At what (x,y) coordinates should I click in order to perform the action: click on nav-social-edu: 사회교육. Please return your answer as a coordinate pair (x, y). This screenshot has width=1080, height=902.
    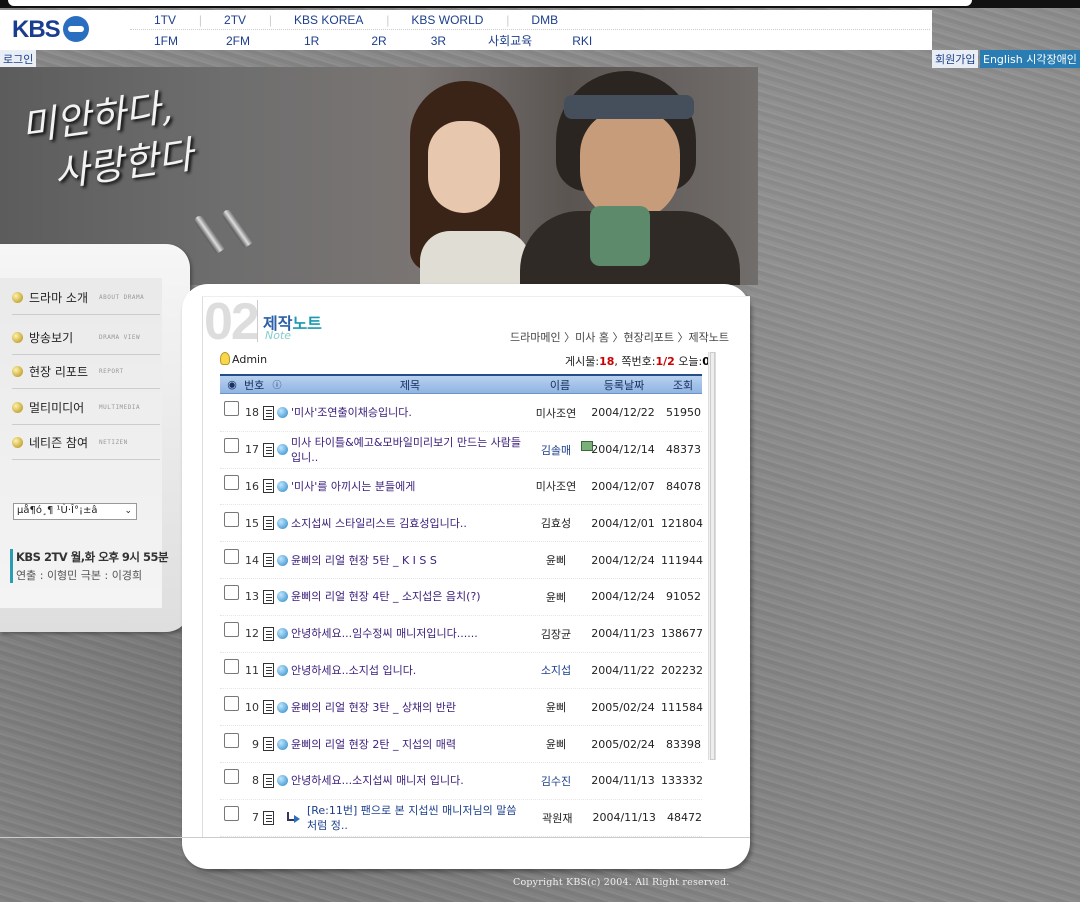
    Looking at the image, I should click on (510, 40).